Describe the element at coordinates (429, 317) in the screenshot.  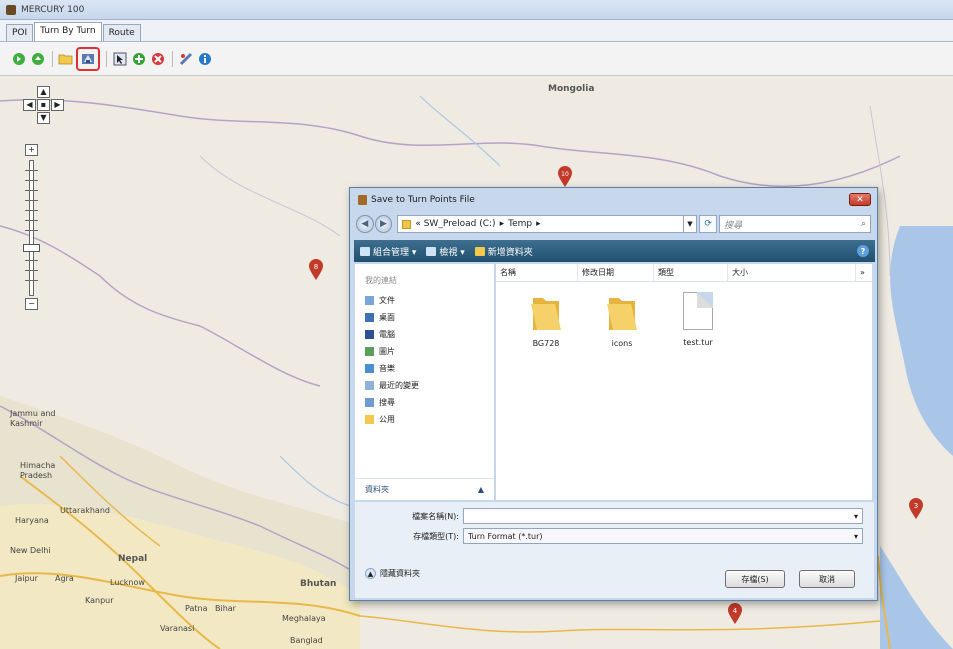
I see `nav-item-desktop: 桌面` at that location.